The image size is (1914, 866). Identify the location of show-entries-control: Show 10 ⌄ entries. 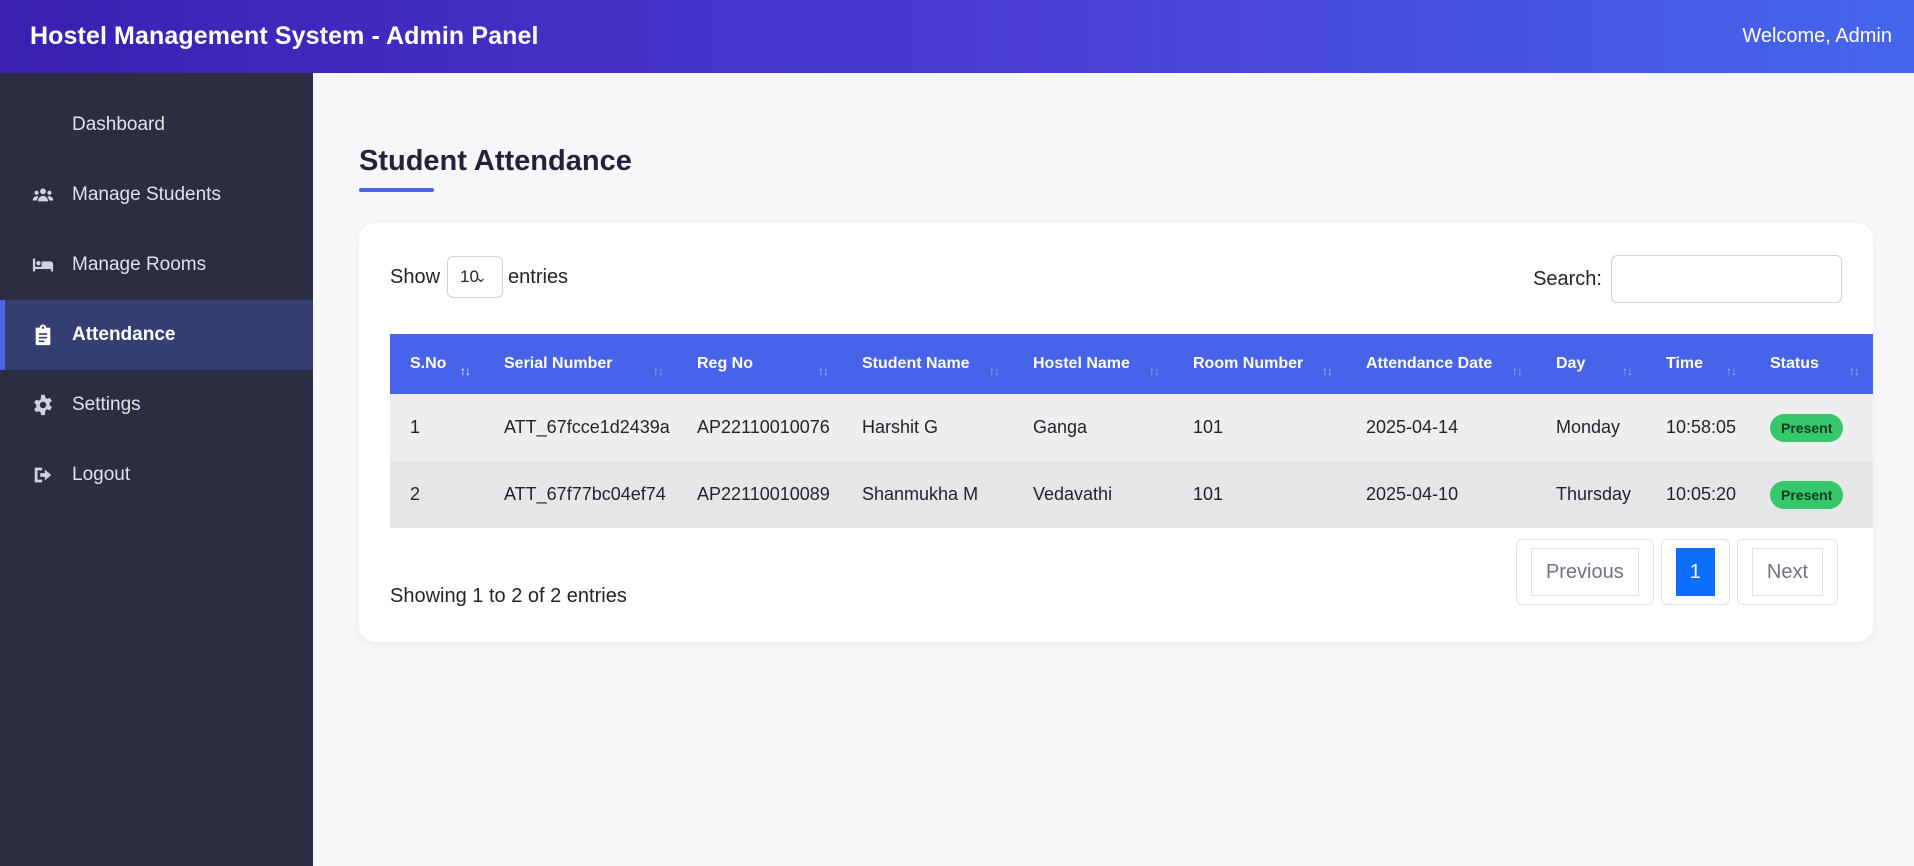
(479, 277).